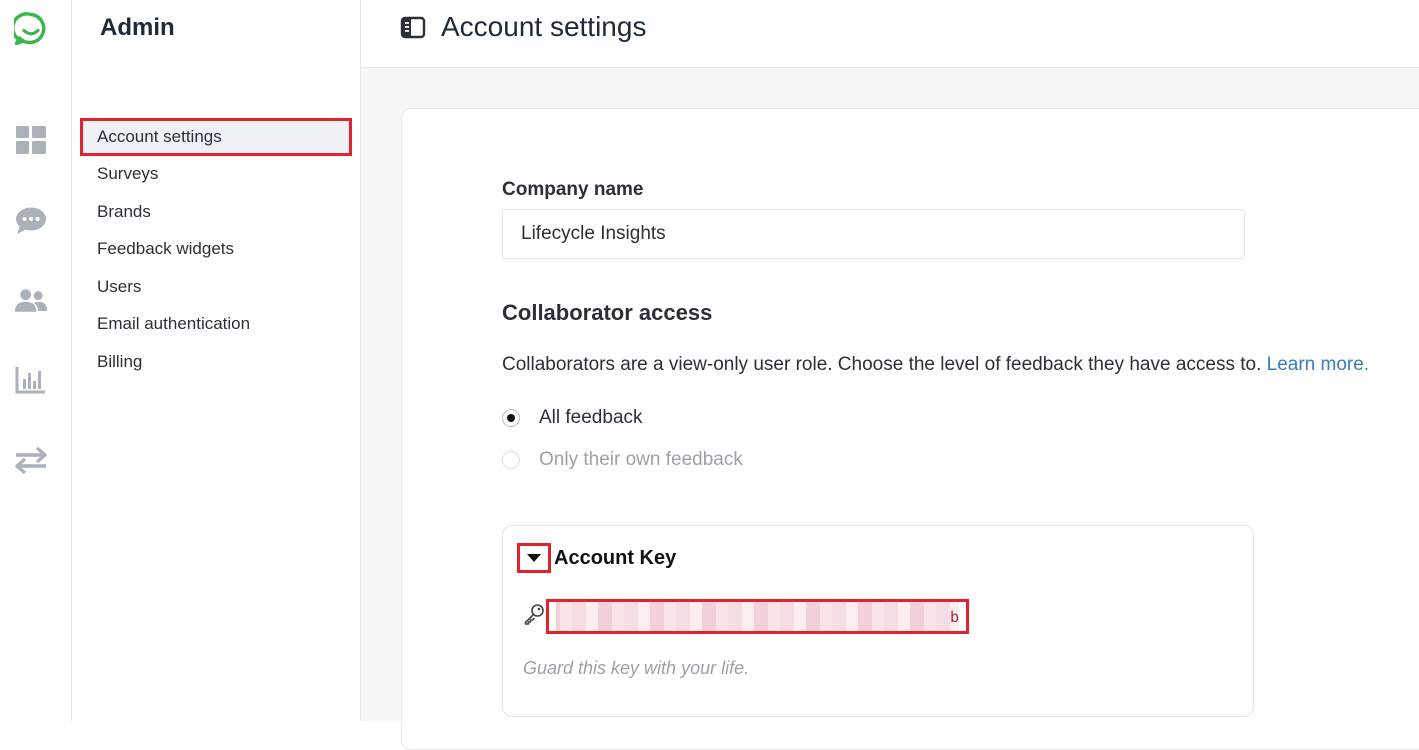  What do you see at coordinates (31, 380) in the screenshot?
I see `analytics-icon` at bounding box center [31, 380].